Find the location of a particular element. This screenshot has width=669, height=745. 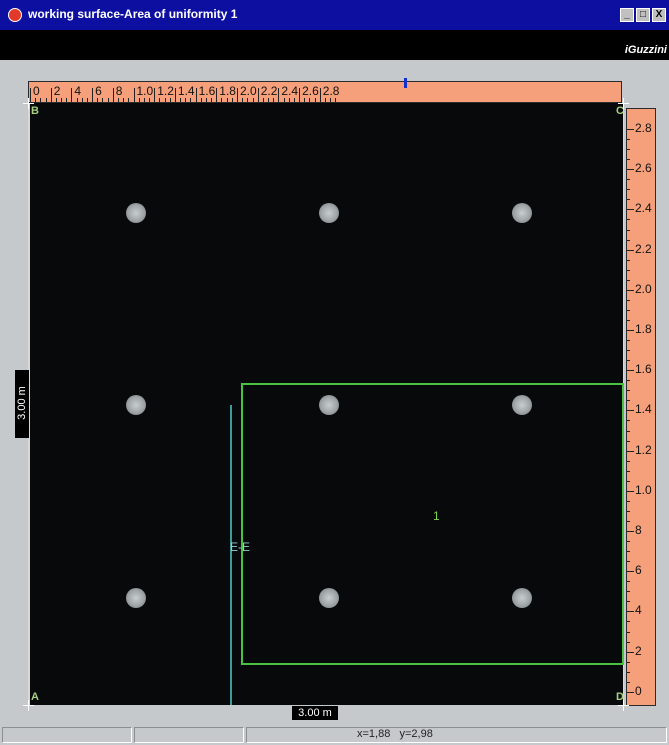

ruler-tick-label: 2.2 is located at coordinates (269, 91).